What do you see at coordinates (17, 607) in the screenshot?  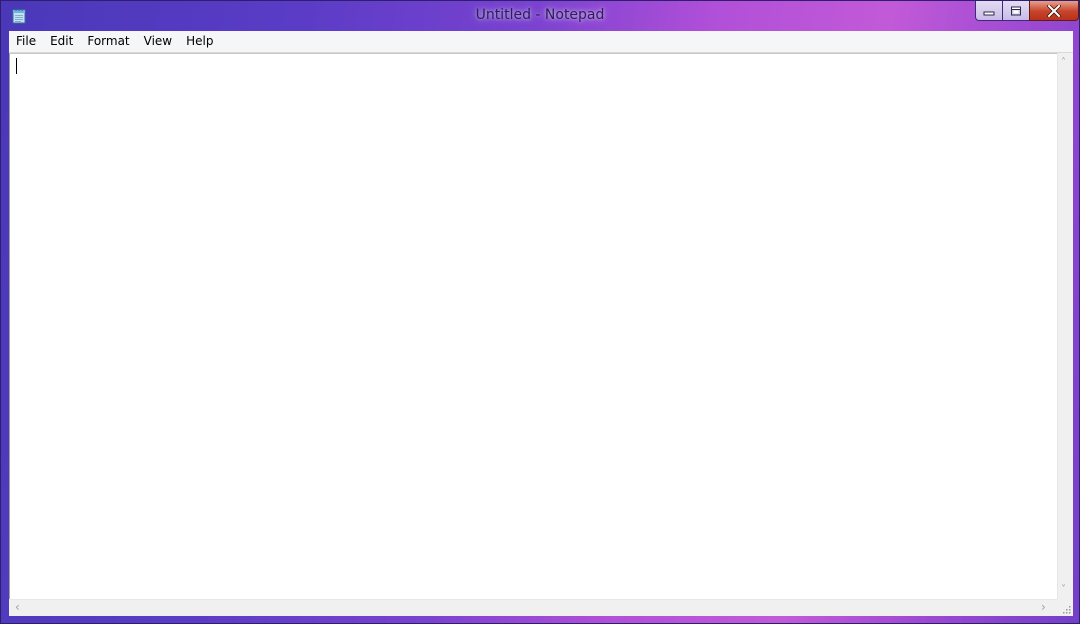 I see `scroll-left-icon: ‹` at bounding box center [17, 607].